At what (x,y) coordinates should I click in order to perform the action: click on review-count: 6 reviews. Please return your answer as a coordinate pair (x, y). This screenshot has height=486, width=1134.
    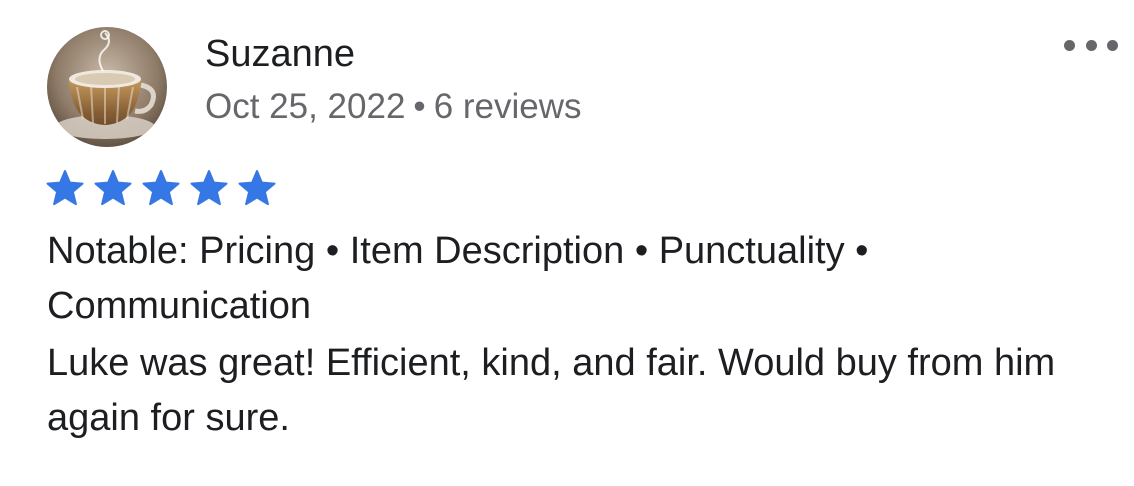
    Looking at the image, I should click on (508, 106).